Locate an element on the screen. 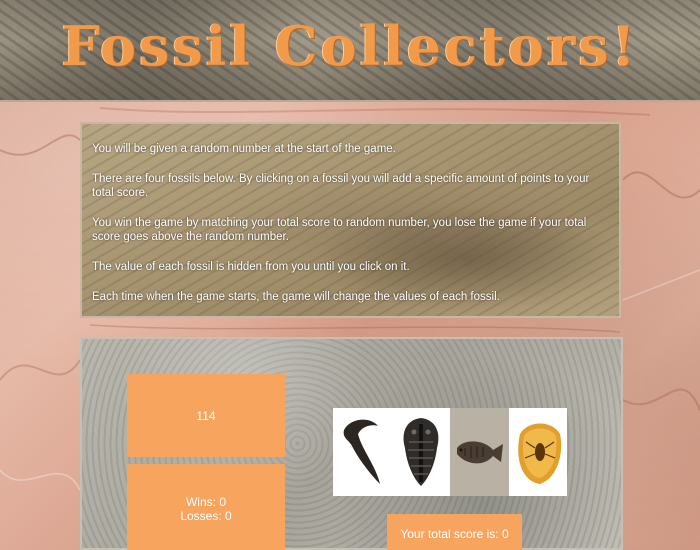 The width and height of the screenshot is (700, 550). fish-fossil-icon is located at coordinates (480, 452).